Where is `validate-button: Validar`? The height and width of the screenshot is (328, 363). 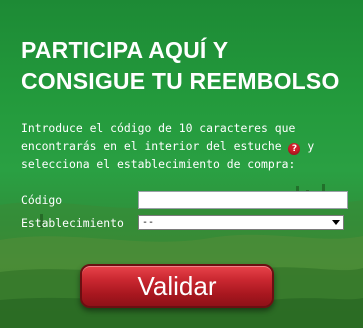 validate-button: Validar is located at coordinates (177, 286).